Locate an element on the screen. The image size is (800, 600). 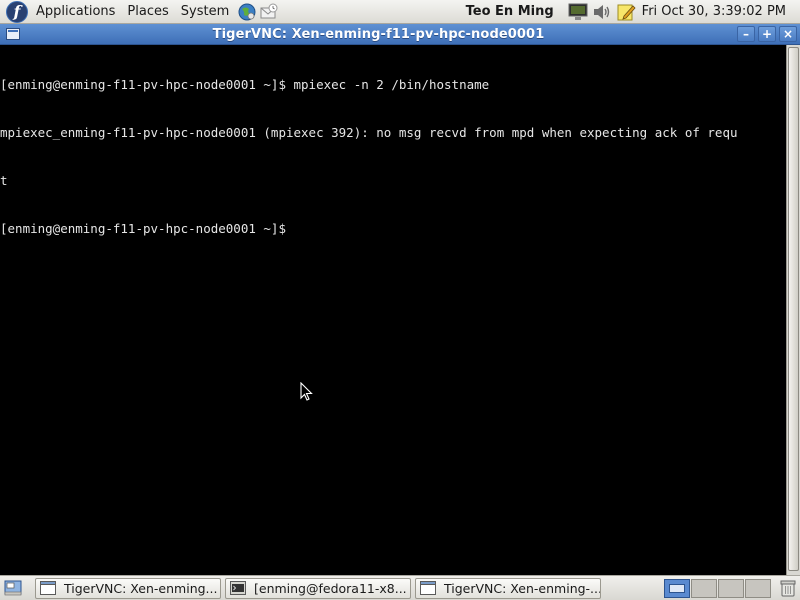
email-client-launcher-icon is located at coordinates (269, 12).